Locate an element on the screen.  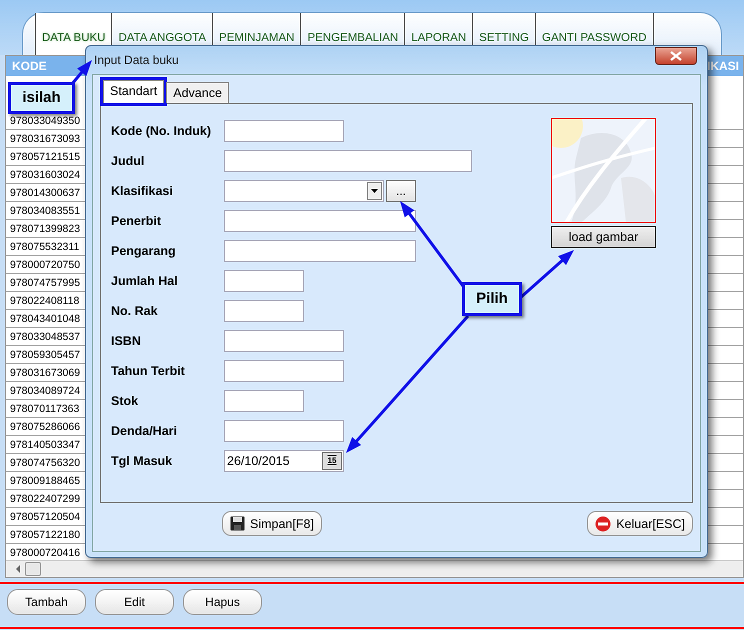
callout-label: isilah is located at coordinates (41, 98).